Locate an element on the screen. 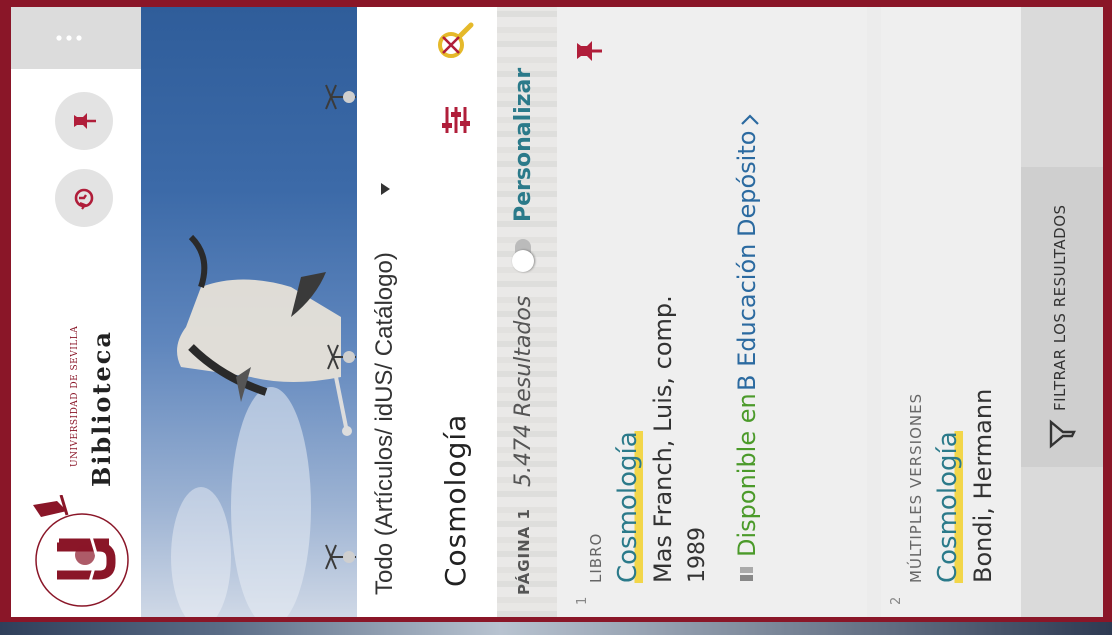  filter-bar: FILTRAR LOS RESULTADOS is located at coordinates (1062, 312).